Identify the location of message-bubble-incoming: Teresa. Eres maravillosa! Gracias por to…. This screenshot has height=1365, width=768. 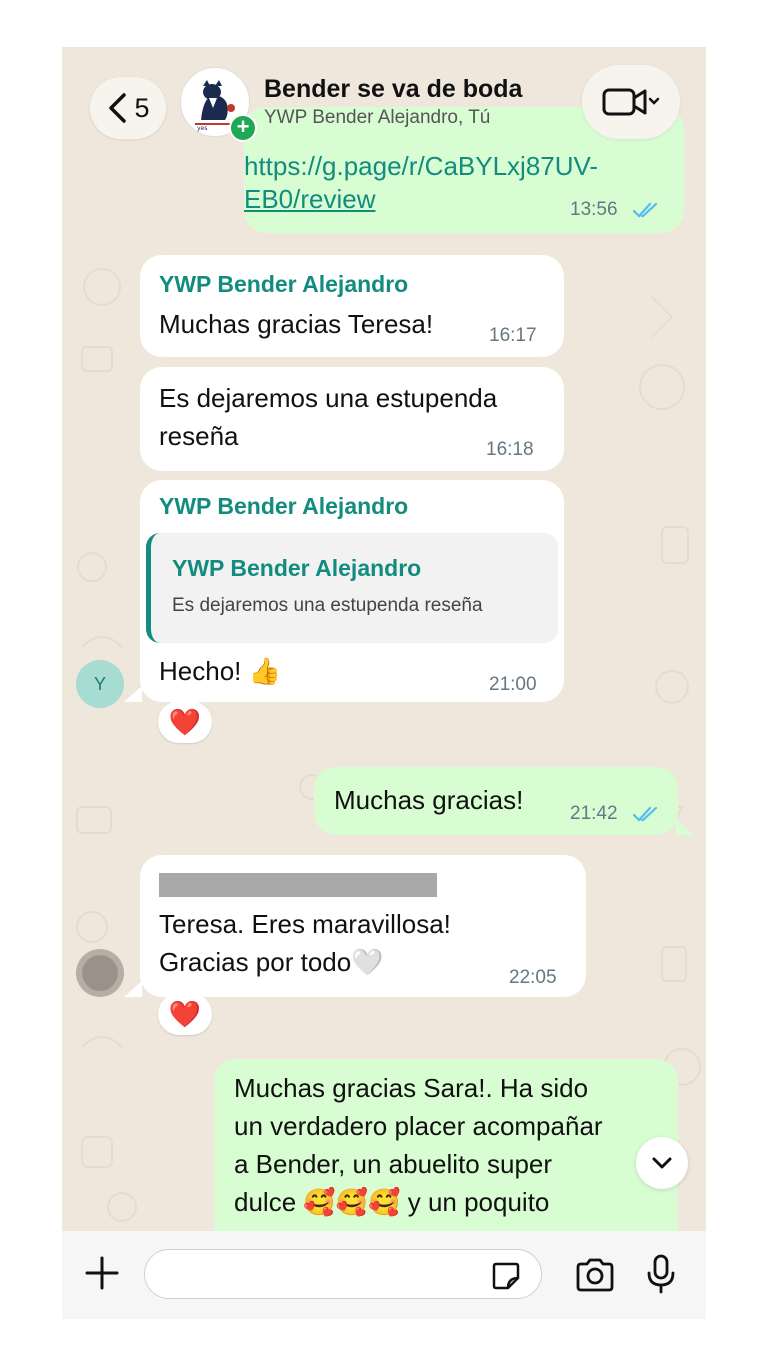
(363, 926).